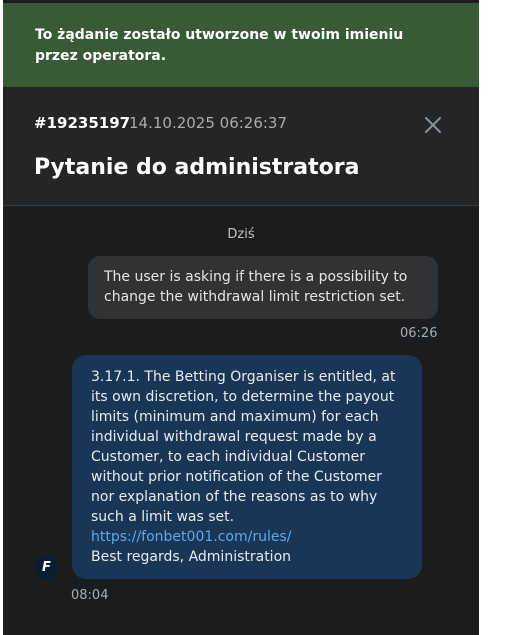 Image resolution: width=518 pixels, height=635 pixels. I want to click on admin-signature: Best regards, Administration, so click(191, 557).